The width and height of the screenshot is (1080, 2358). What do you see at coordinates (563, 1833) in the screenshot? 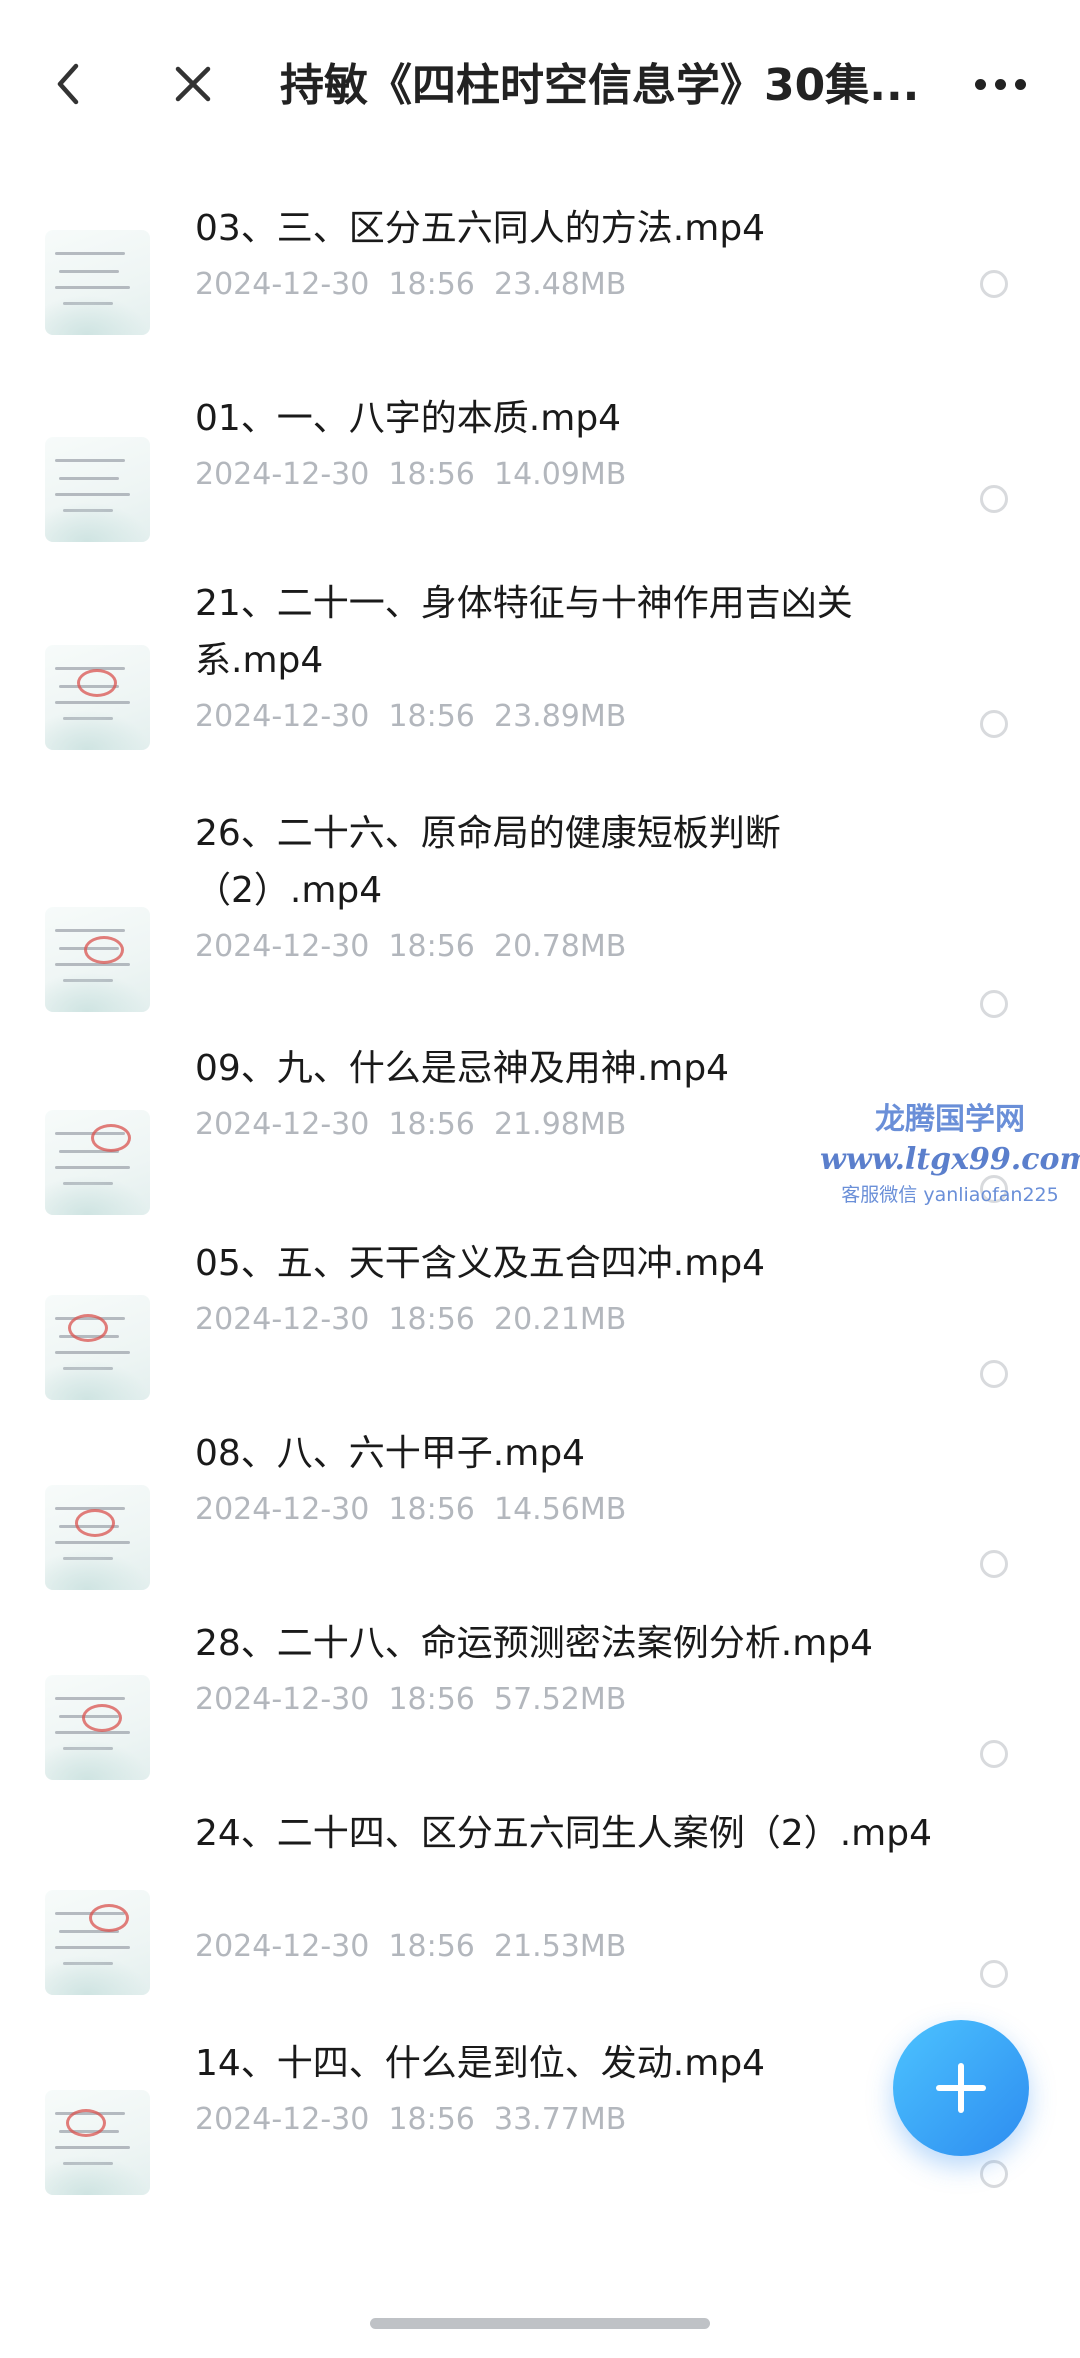
I see `file-name: 24、二十四、区分五六同生人案例（2）.mp4` at bounding box center [563, 1833].